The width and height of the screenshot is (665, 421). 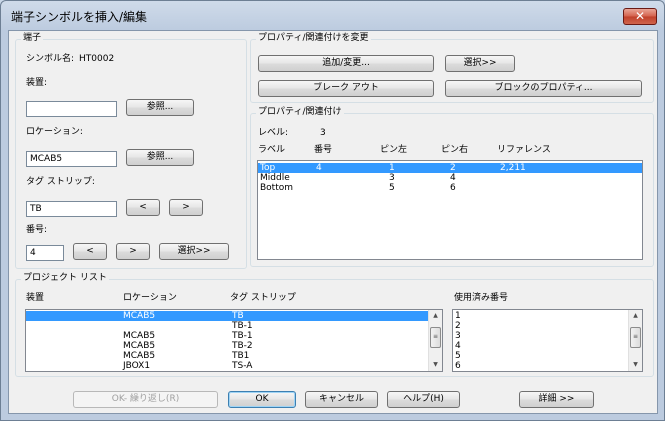 I want to click on project-col-device: 装置, so click(x=35, y=298).